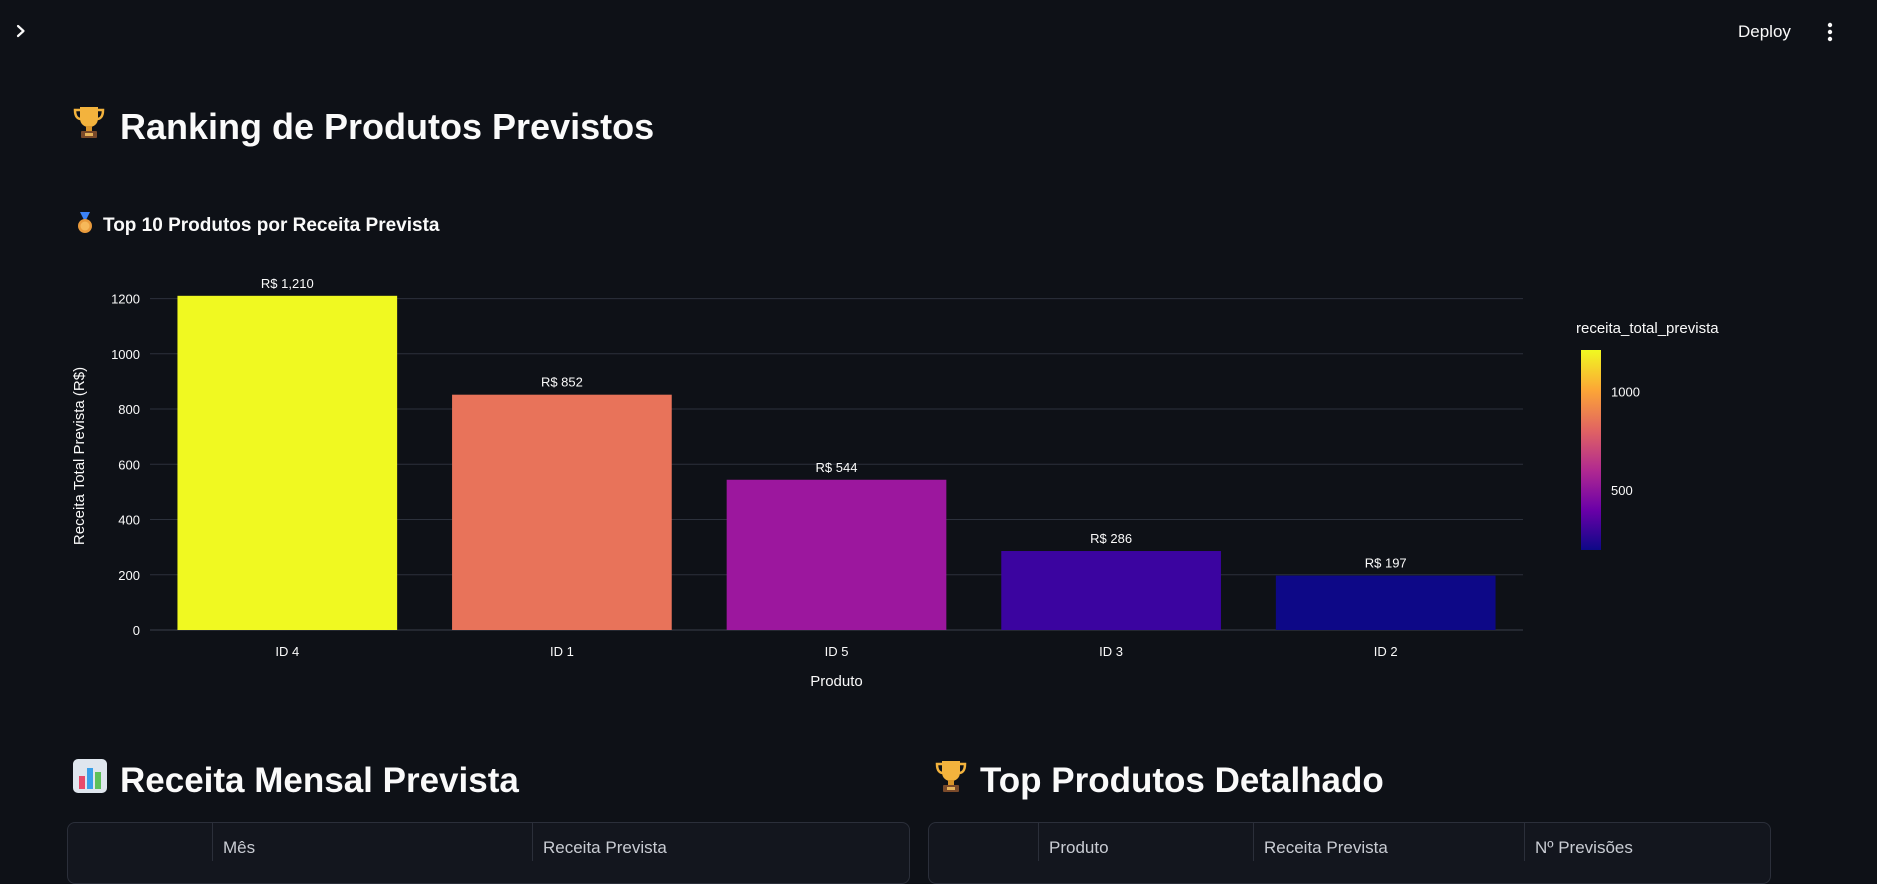 This screenshot has height=884, width=1877. Describe the element at coordinates (90, 780) in the screenshot. I see `bar-chart-icon` at that location.